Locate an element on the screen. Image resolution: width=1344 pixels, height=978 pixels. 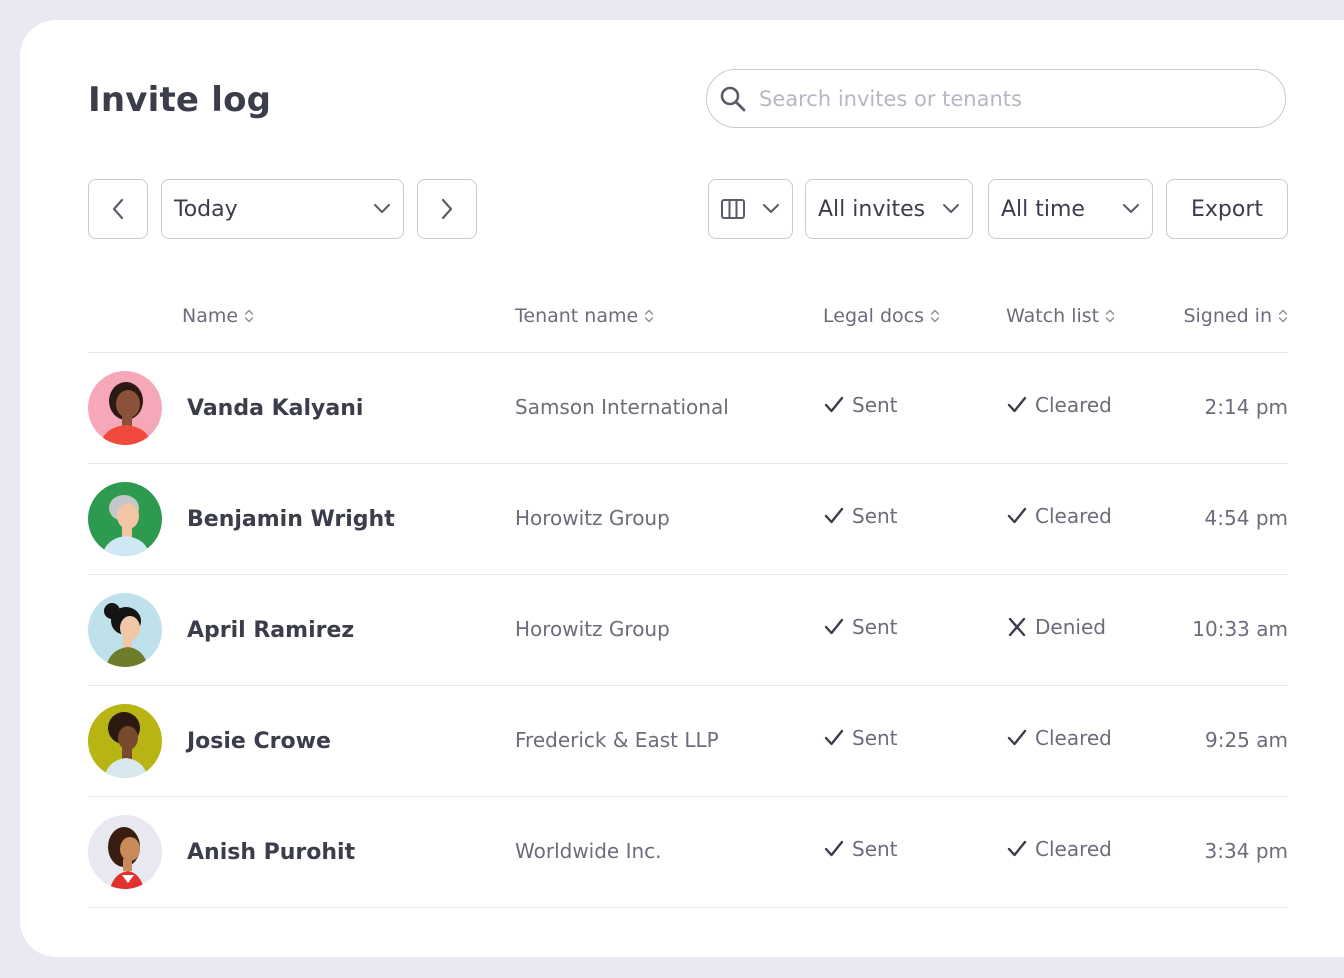
export-button: Export is located at coordinates (1227, 209).